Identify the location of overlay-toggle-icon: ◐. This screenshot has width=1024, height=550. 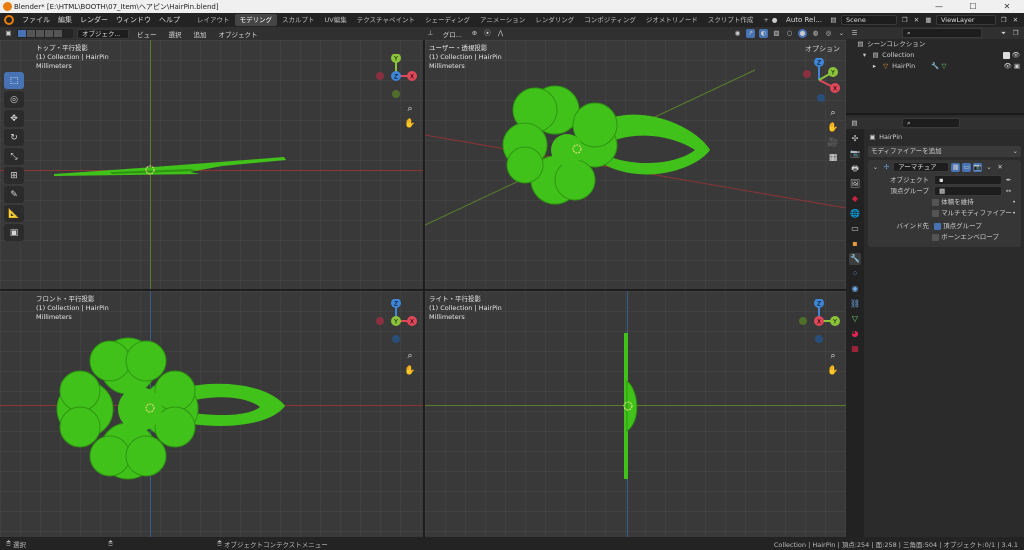
(763, 33).